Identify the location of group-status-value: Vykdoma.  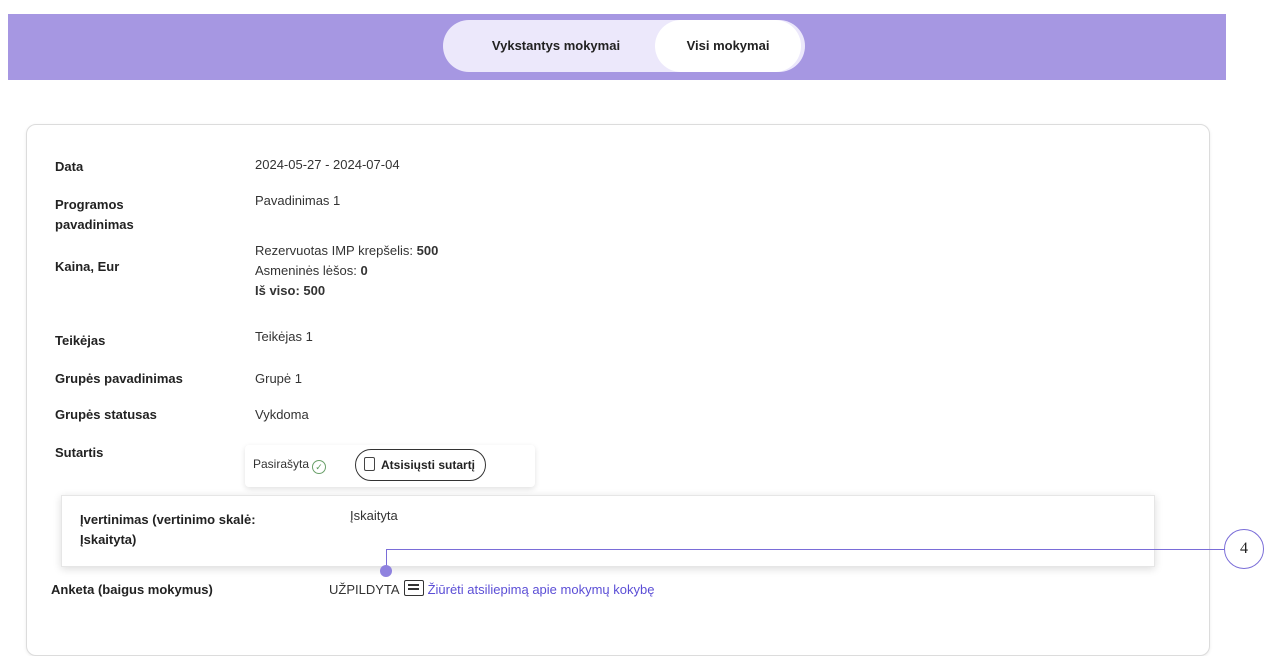
(282, 414).